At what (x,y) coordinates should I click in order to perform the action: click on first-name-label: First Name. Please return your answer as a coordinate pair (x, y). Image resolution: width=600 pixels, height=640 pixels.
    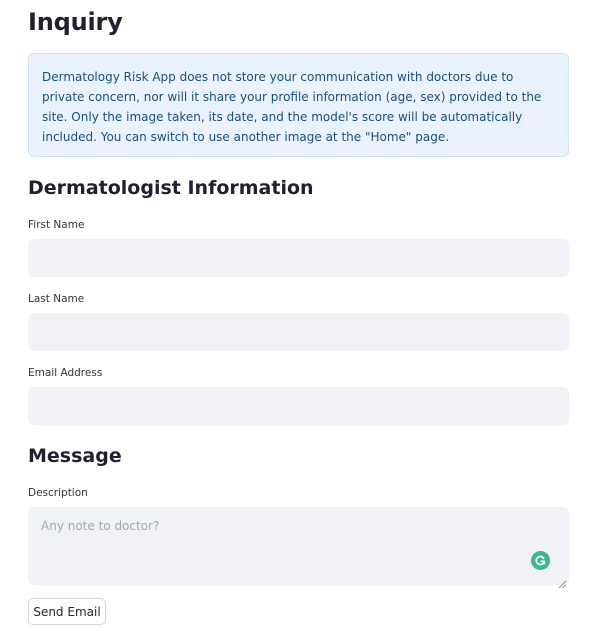
    Looking at the image, I should click on (56, 225).